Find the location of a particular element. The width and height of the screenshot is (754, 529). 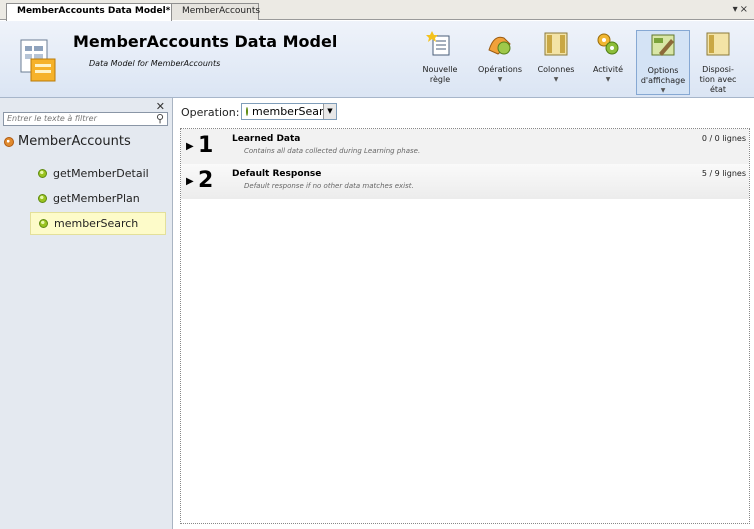

filter-input: Entrer le texte à filtrer ⚲ is located at coordinates (85, 119).